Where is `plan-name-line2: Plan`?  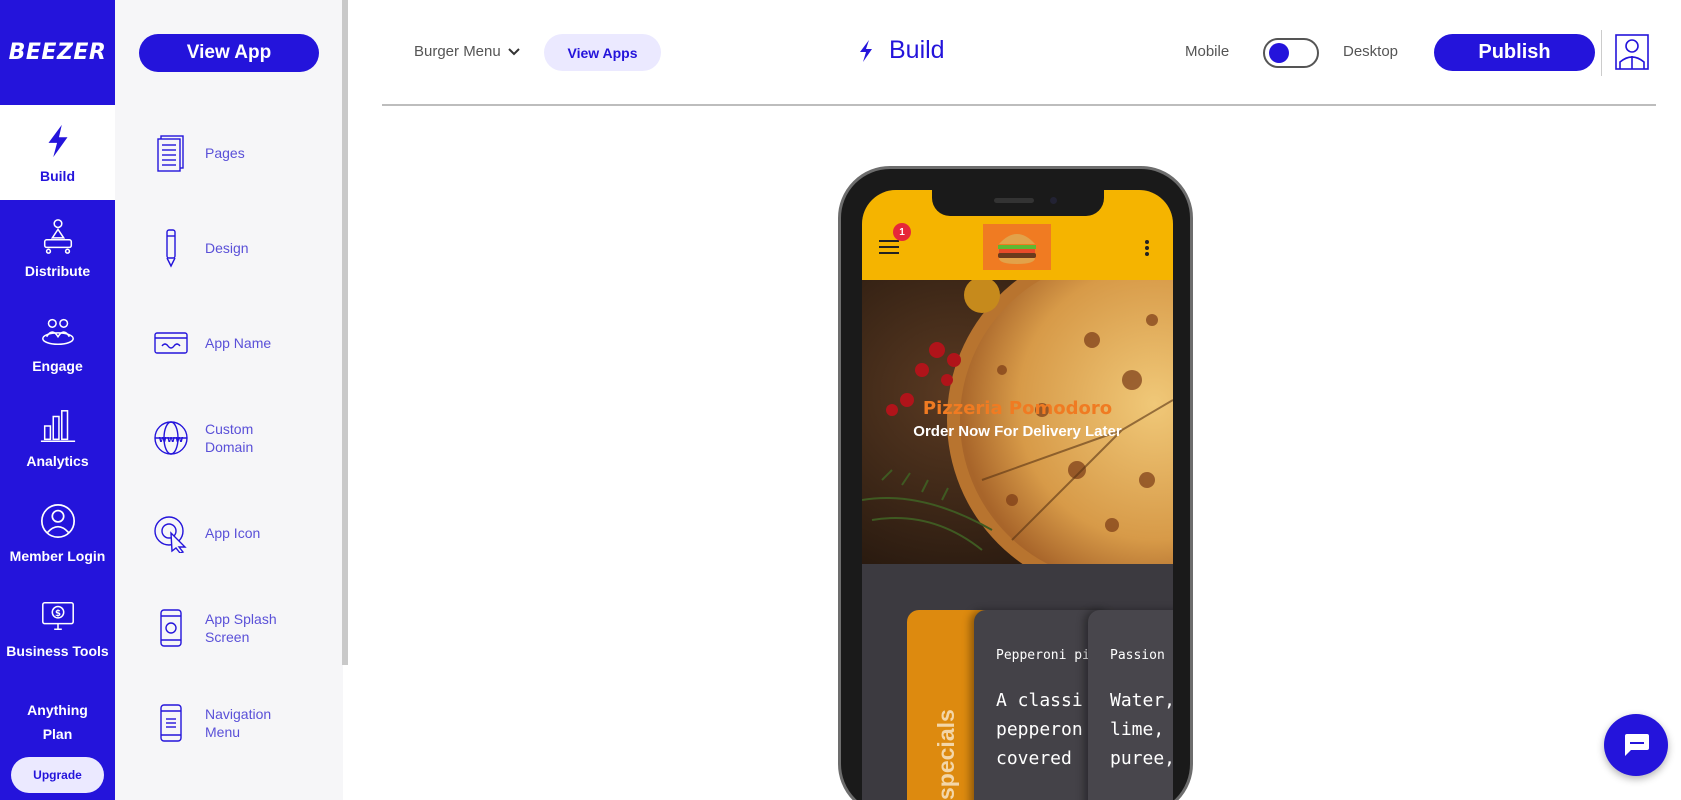
plan-name-line2: Plan is located at coordinates (57, 734).